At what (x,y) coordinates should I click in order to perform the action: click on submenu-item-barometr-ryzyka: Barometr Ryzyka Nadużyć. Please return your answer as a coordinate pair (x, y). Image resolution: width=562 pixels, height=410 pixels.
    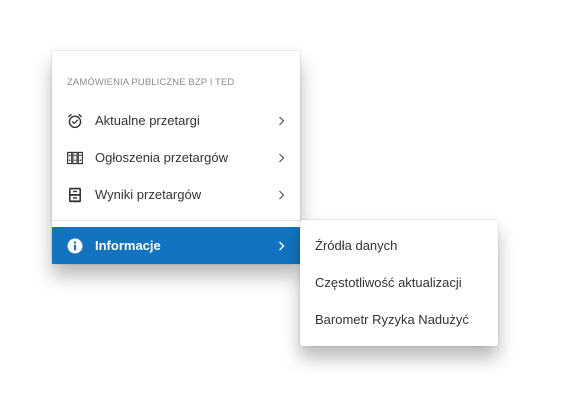
    Looking at the image, I should click on (399, 319).